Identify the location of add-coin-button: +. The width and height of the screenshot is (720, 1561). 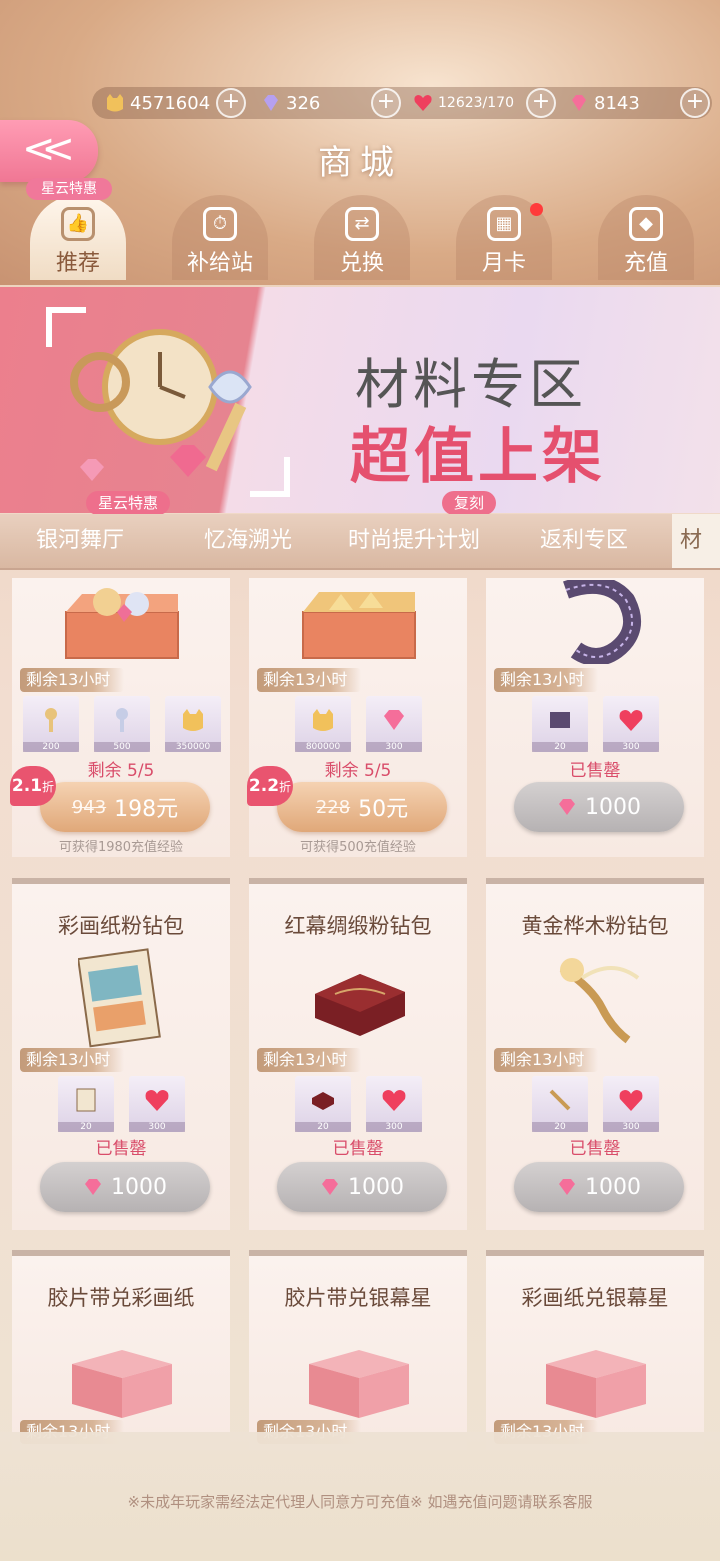
(231, 103).